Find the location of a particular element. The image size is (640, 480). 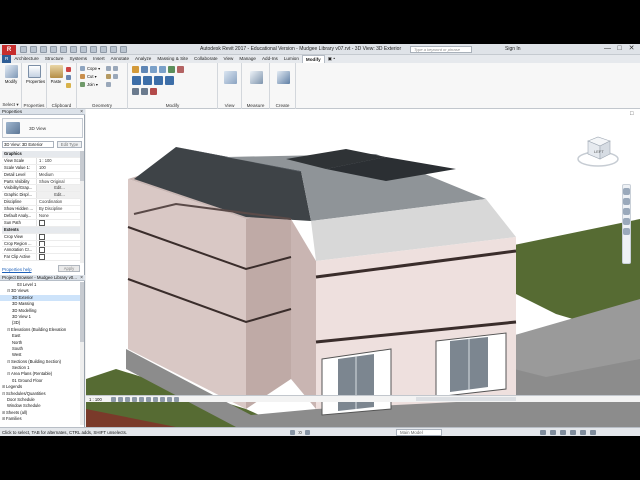

offset-icon is located at coordinates (144, 69).